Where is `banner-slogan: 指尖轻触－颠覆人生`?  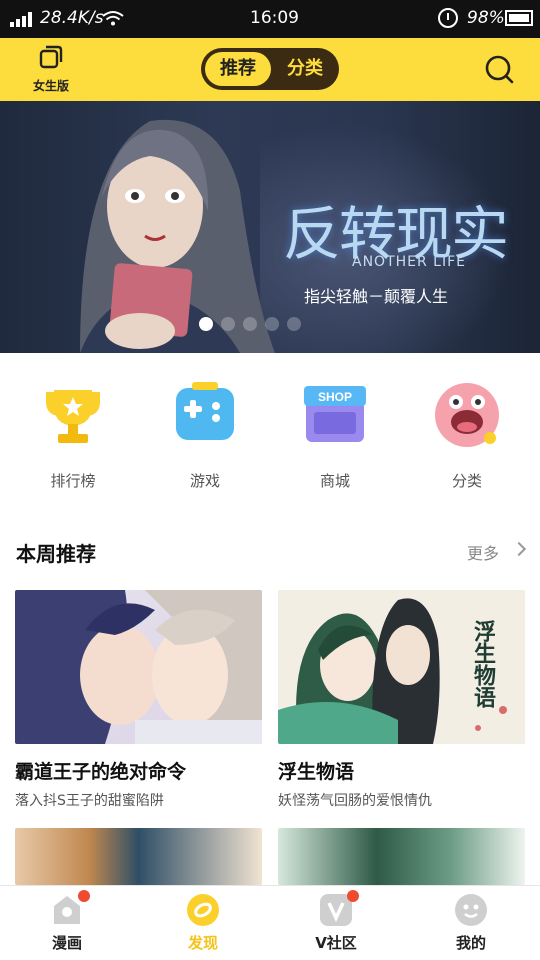 banner-slogan: 指尖轻触－颠覆人生 is located at coordinates (376, 296).